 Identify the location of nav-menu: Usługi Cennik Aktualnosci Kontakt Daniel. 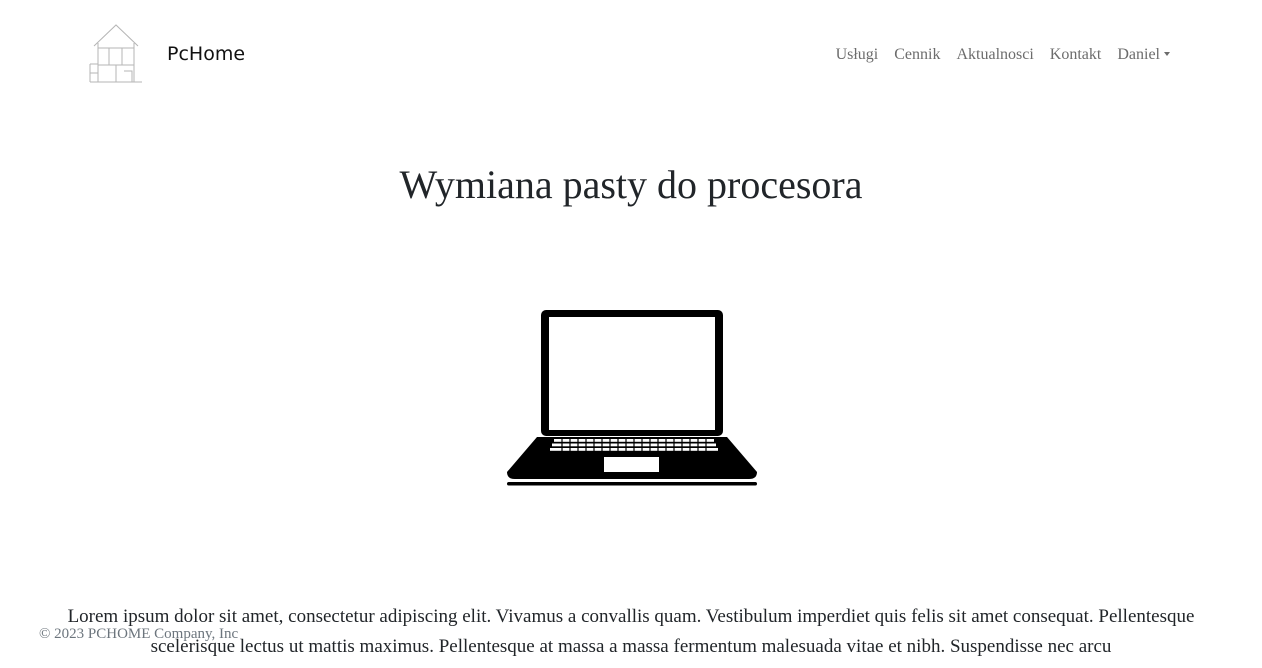
(1003, 55).